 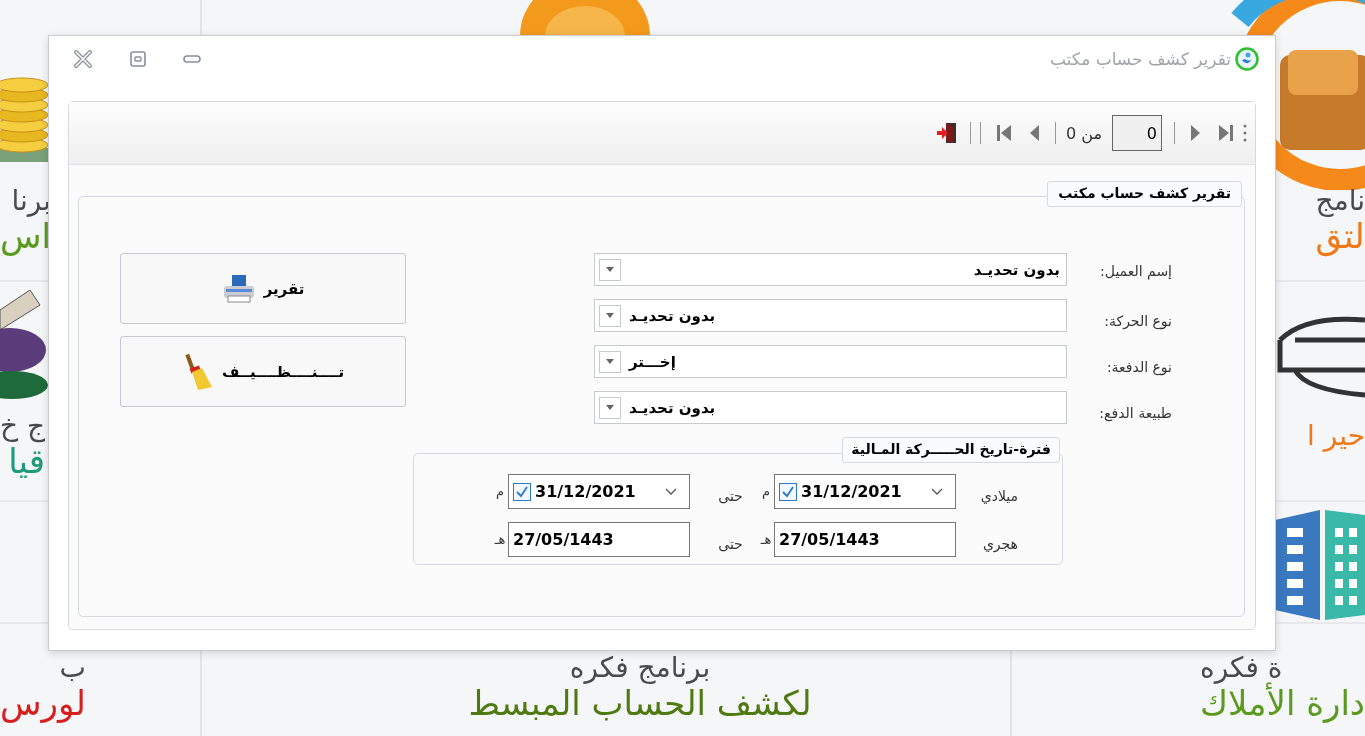 What do you see at coordinates (1140, 58) in the screenshot?
I see `window-title: تقرير كشف حساب مكتب` at bounding box center [1140, 58].